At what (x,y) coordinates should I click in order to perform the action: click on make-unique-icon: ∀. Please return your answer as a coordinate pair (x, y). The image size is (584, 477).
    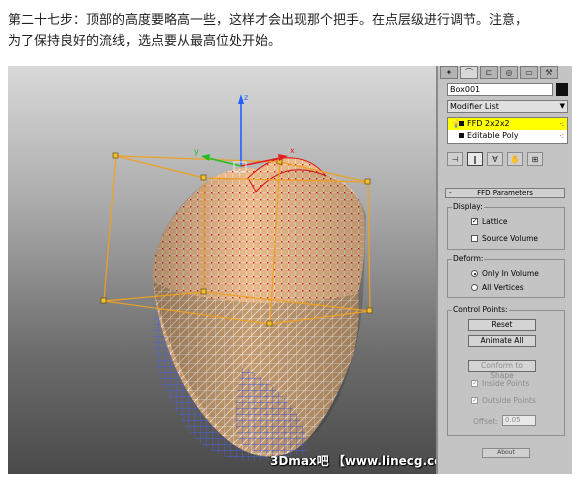
    Looking at the image, I should click on (495, 159).